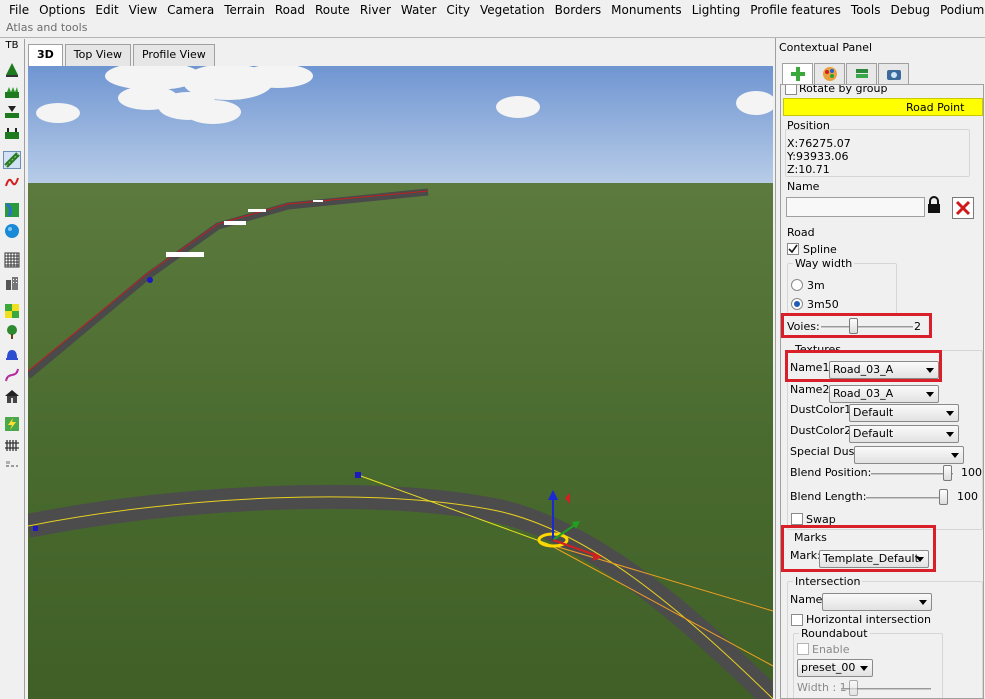  I want to click on fence-icon, so click(12, 445).